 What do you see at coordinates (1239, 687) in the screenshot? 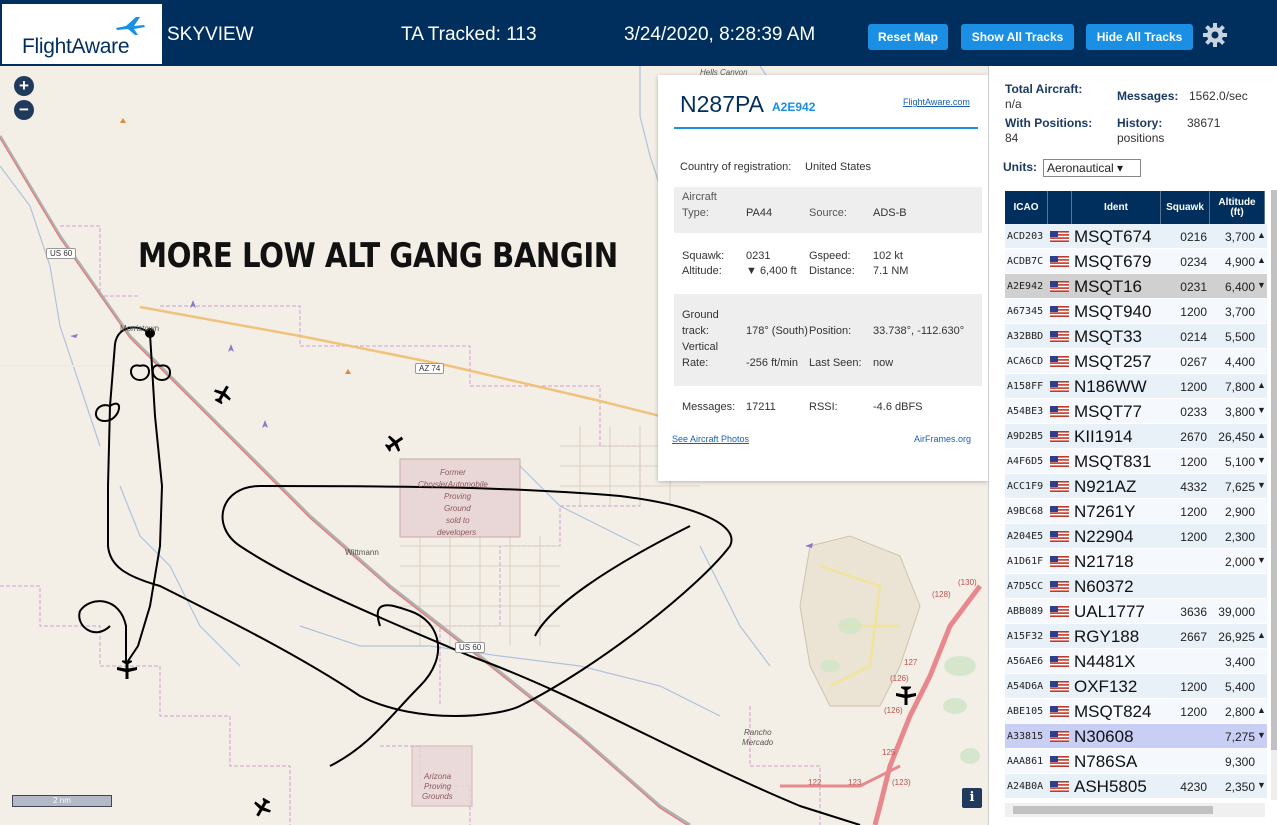
I see `row-altitude: 5,400` at bounding box center [1239, 687].